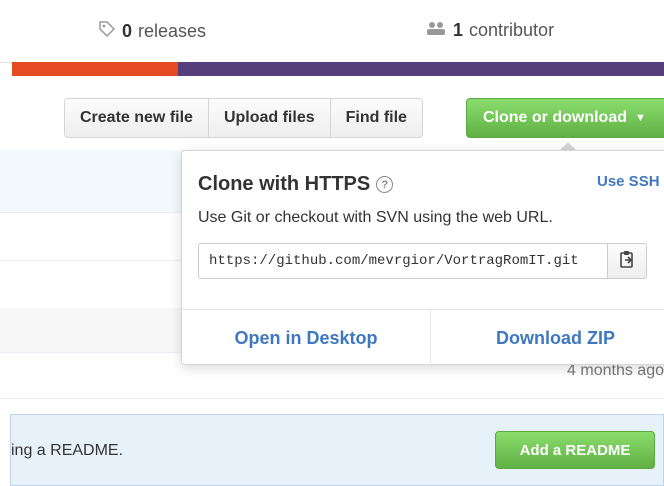 The image size is (664, 486). I want to click on clone-button-label: Clone or download, so click(555, 117).